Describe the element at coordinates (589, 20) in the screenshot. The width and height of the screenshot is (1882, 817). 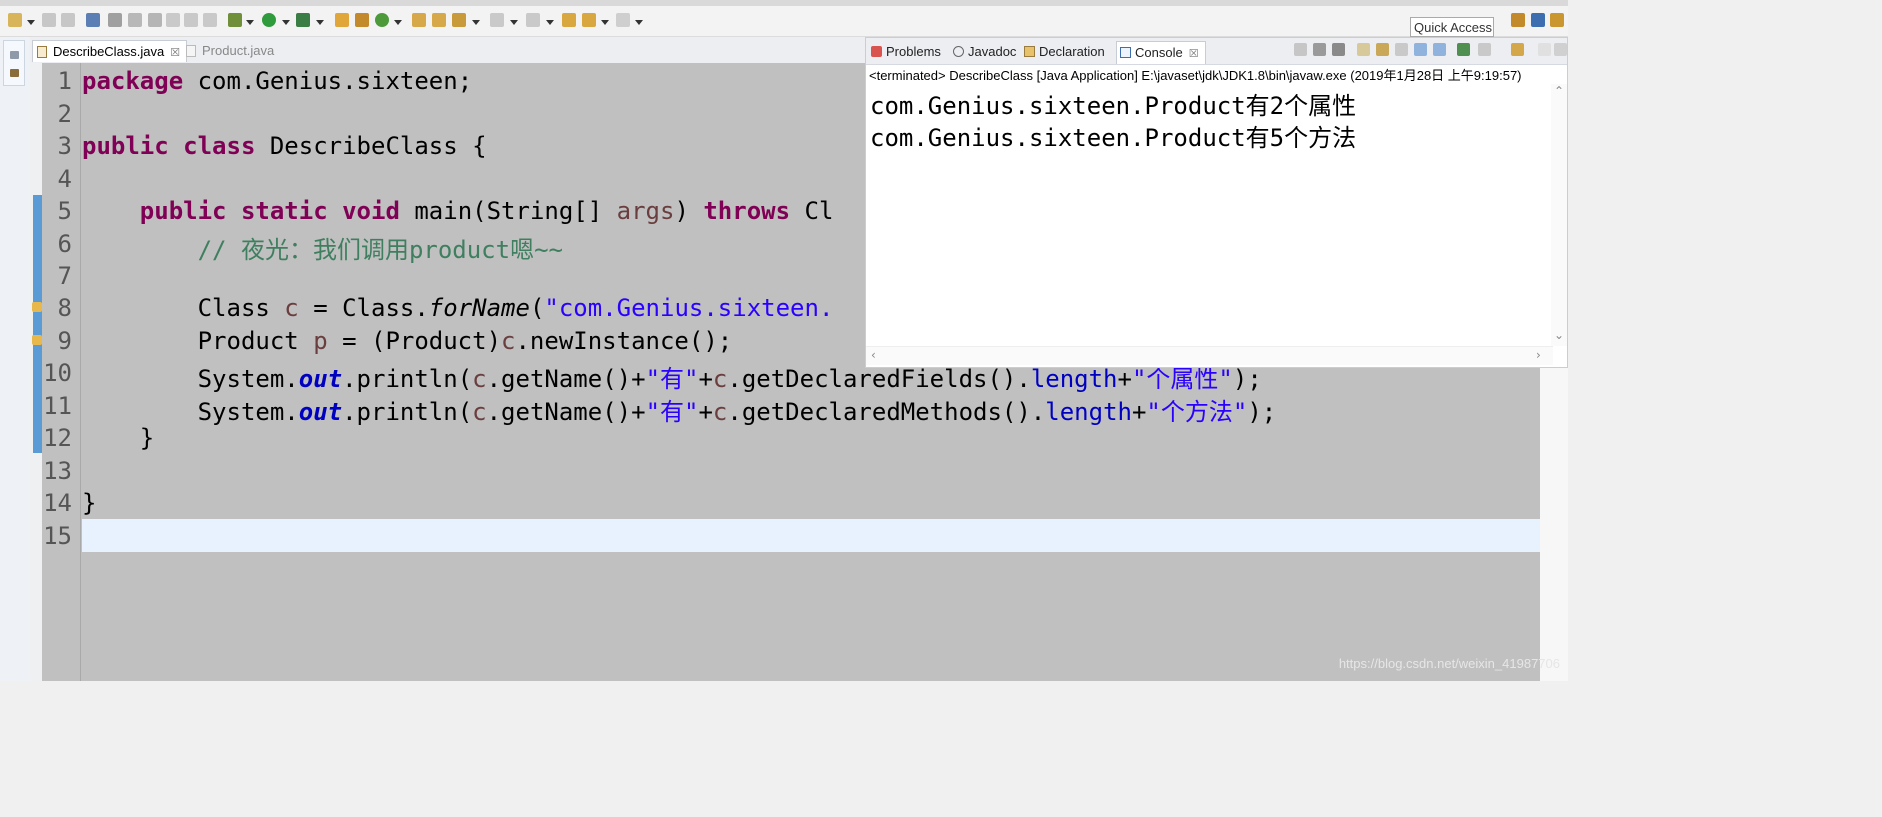
I see `back-icon` at that location.